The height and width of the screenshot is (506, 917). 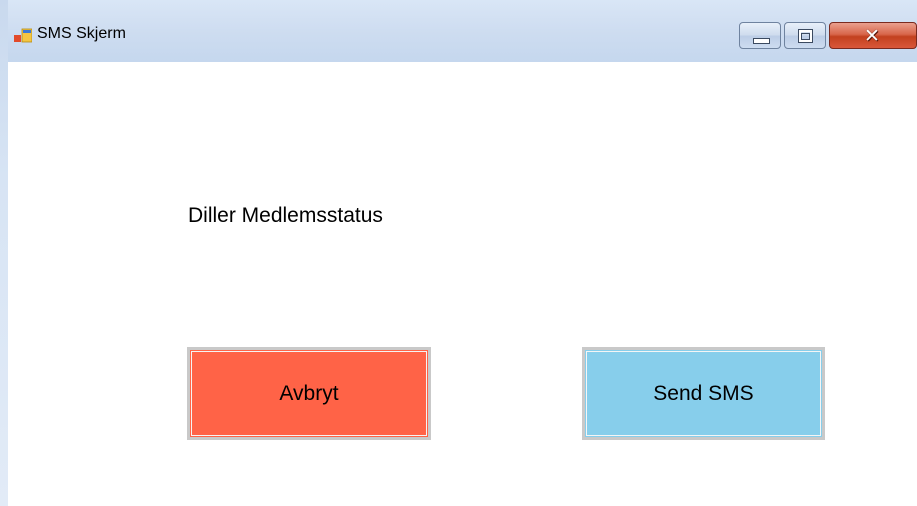 I want to click on cancel-button-label: Avbryt, so click(x=309, y=393).